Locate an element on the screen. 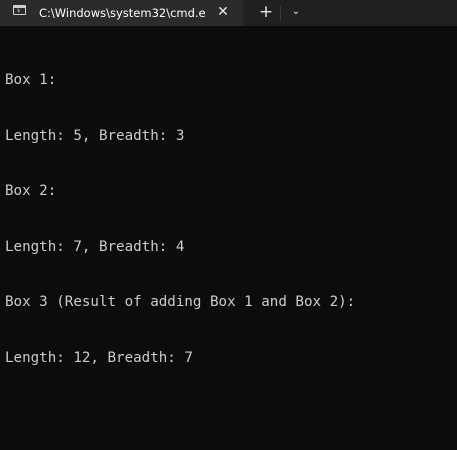 This screenshot has height=450, width=457. console-line: Box 1: is located at coordinates (31, 80).